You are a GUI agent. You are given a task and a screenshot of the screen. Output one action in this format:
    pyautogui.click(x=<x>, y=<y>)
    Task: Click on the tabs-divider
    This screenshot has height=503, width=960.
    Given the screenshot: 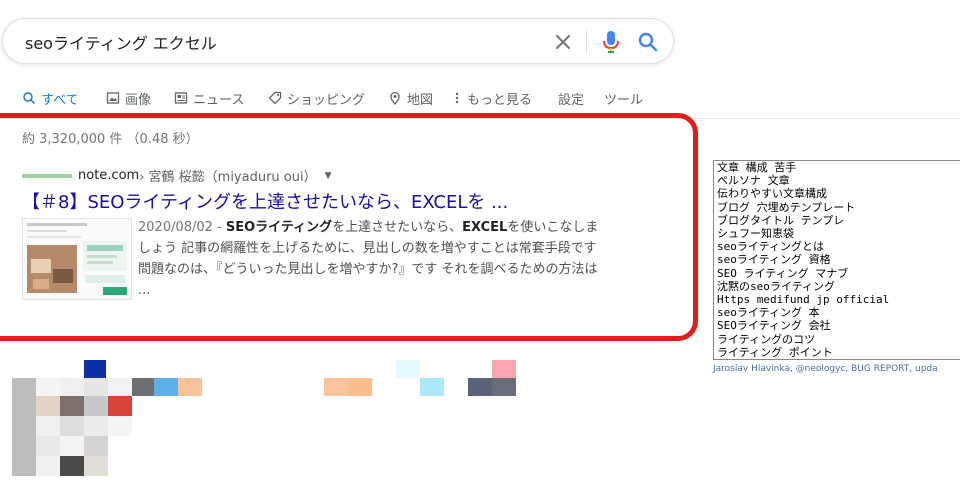 What is the action you would take?
    pyautogui.click(x=480, y=118)
    